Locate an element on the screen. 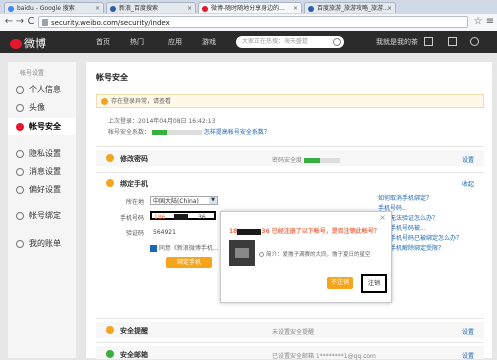  sidebar-item-messages: 消息设置 is located at coordinates (38, 171).